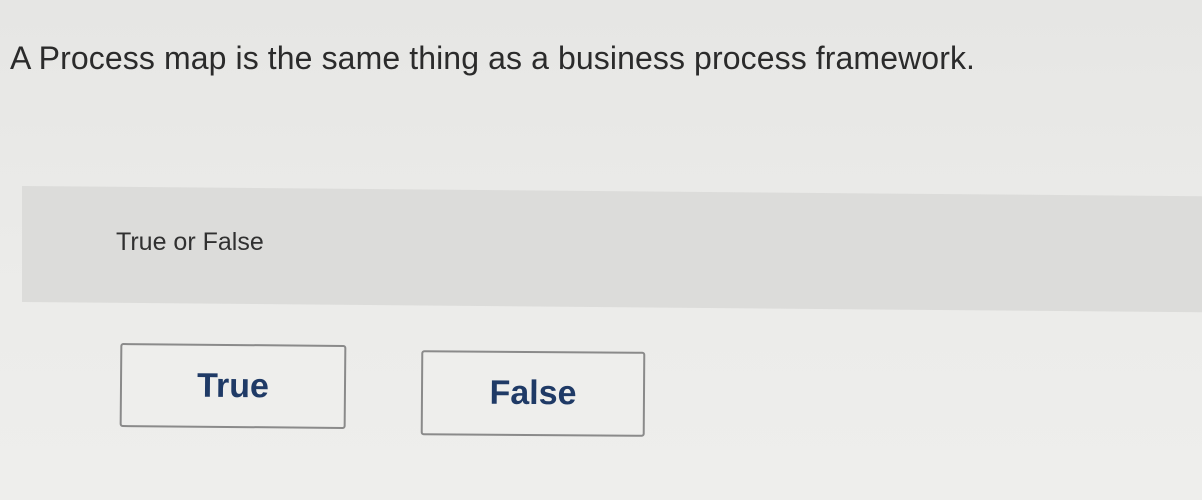 This screenshot has height=500, width=1202. I want to click on question-type-label: True or False, so click(190, 242).